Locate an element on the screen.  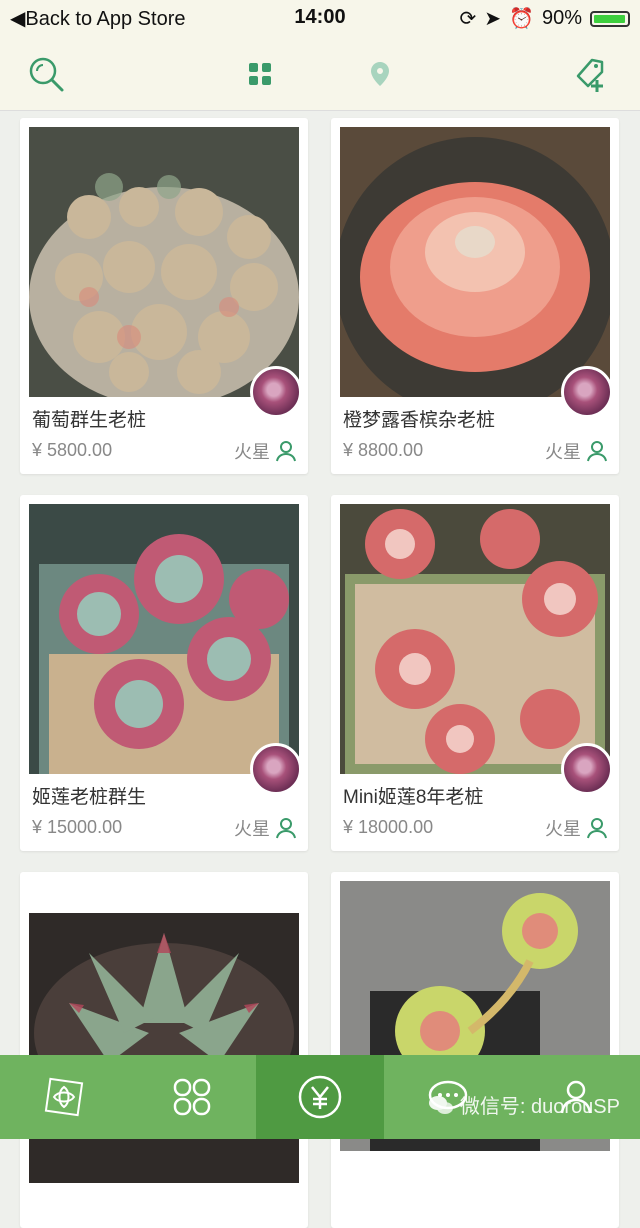
product-title: 葡萄群生老桩 is located at coordinates (89, 420).